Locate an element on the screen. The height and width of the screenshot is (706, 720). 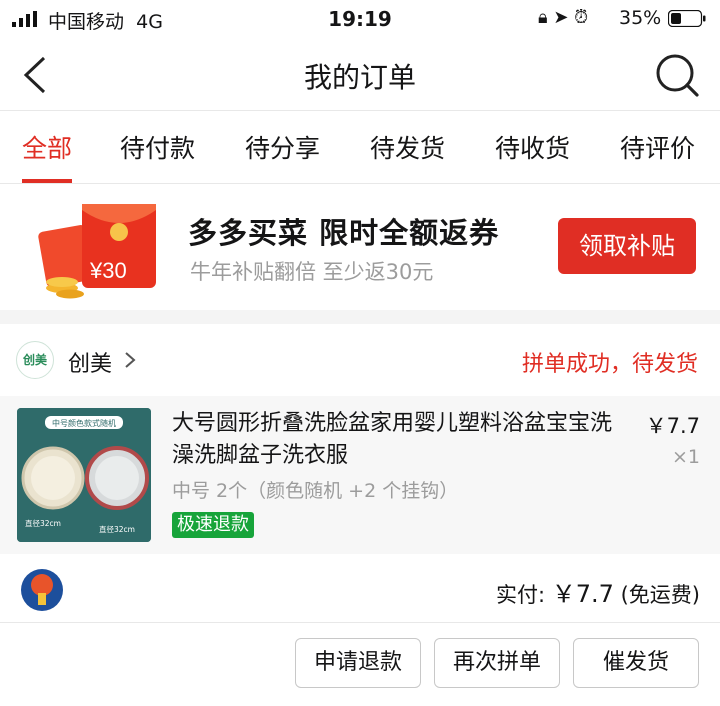
status-icons: 🔒︎ ➤ ⏰︎ is located at coordinates (563, 17).